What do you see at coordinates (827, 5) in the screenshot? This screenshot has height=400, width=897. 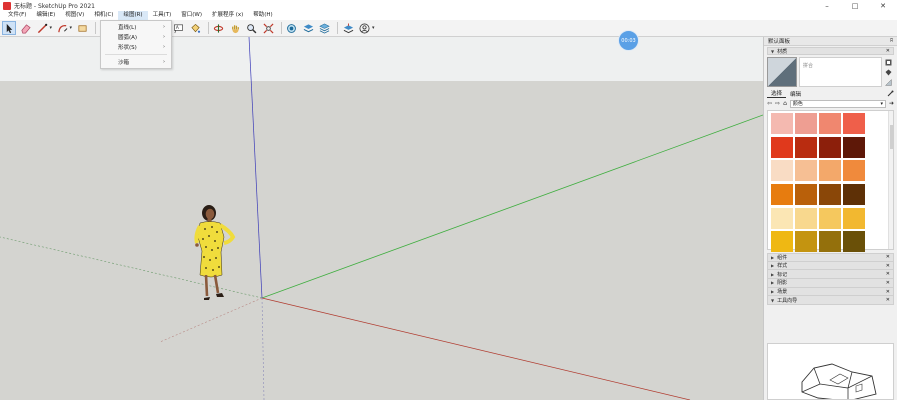 I see `minimize-button: –` at bounding box center [827, 5].